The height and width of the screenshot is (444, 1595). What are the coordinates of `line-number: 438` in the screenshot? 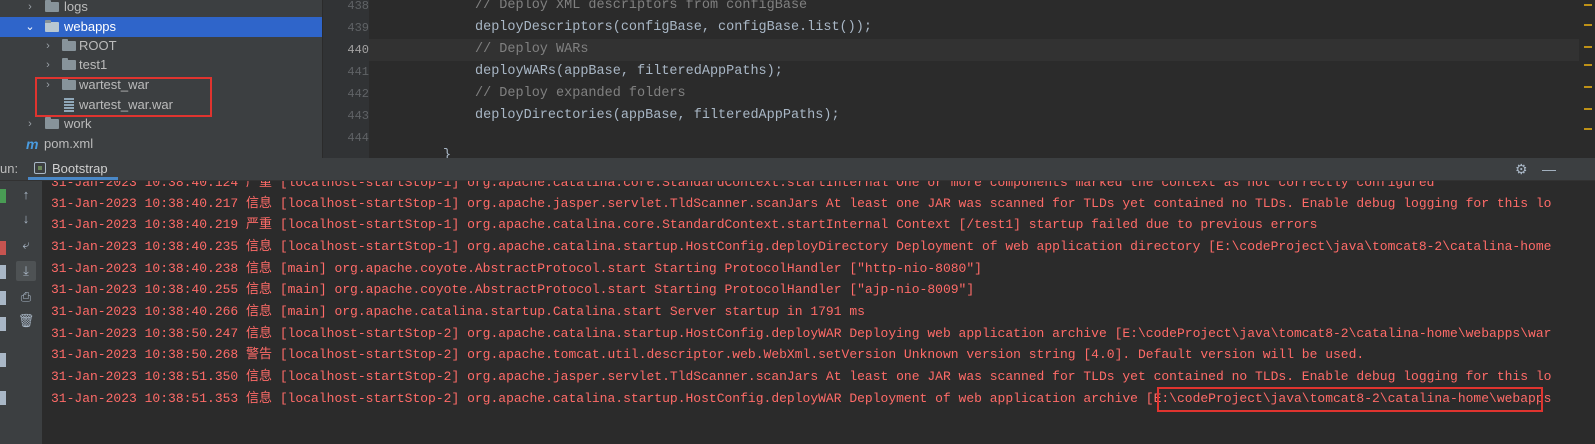 It's located at (358, 6).